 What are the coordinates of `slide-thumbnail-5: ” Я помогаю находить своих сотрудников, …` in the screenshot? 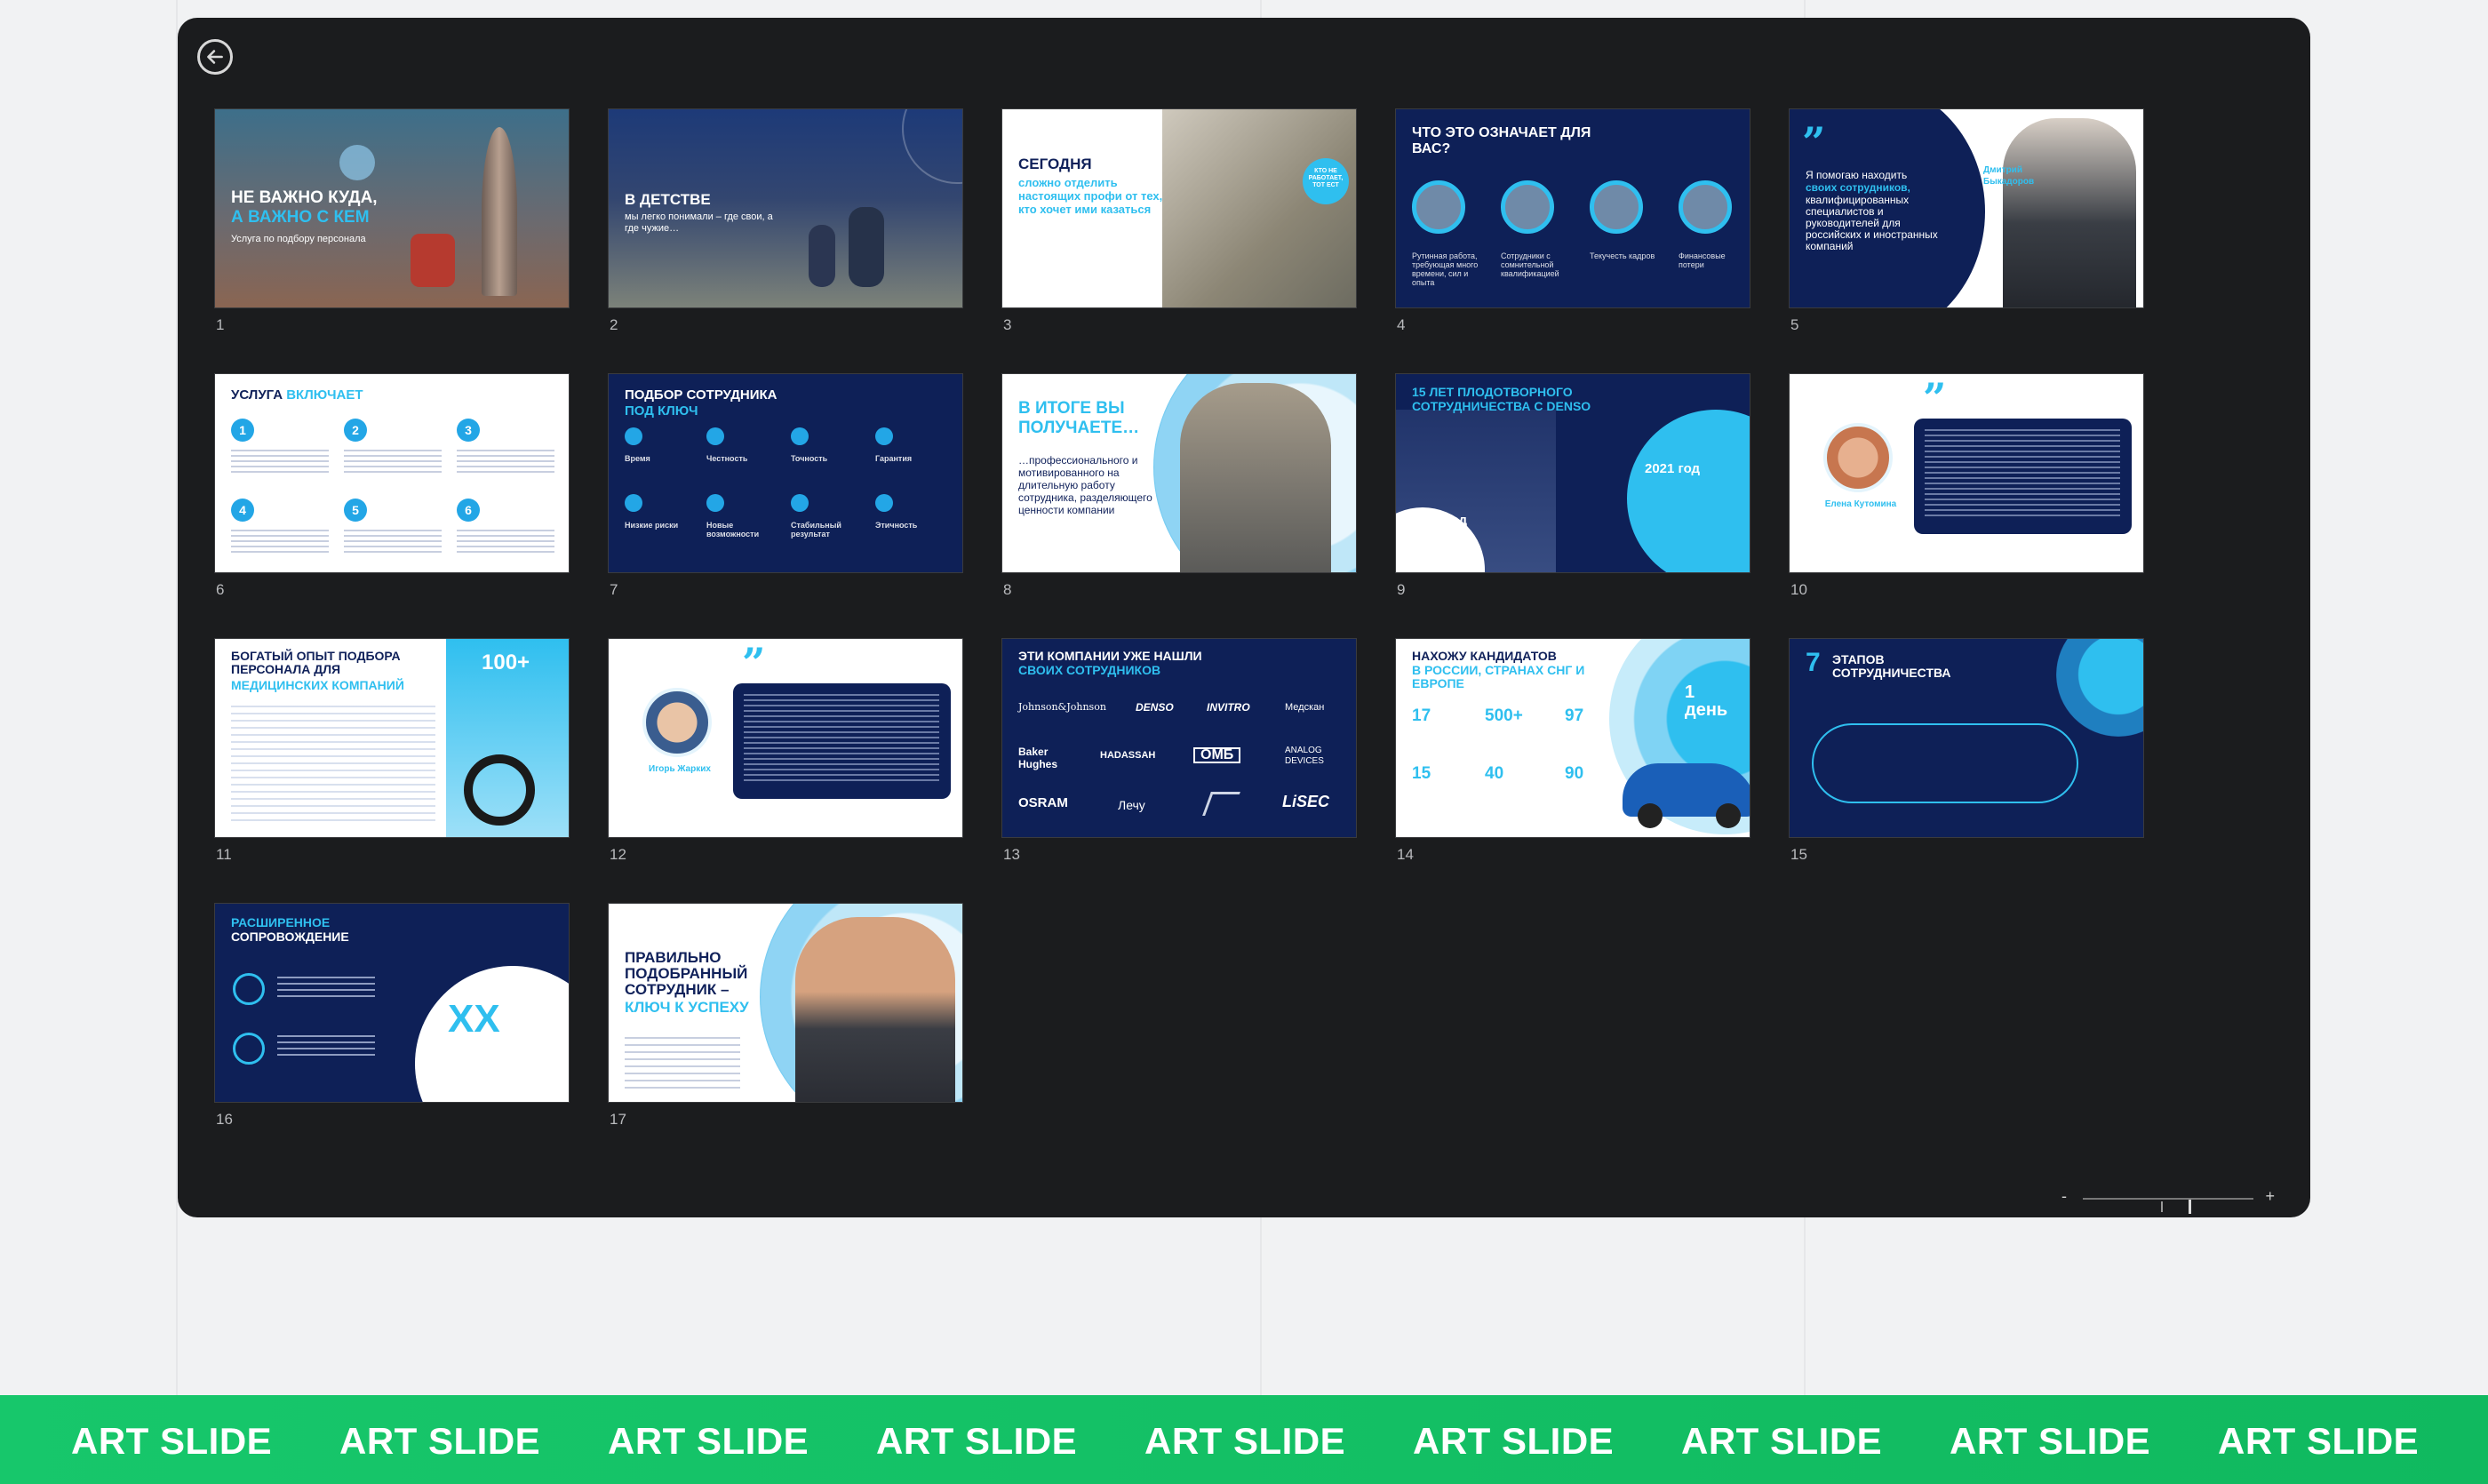 It's located at (1966, 221).